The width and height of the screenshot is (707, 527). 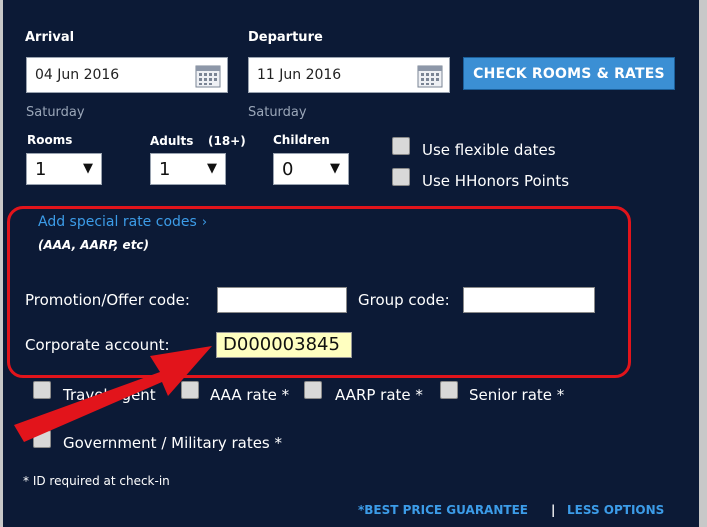 What do you see at coordinates (379, 395) in the screenshot?
I see `aarp-rate-label: AARP rate *` at bounding box center [379, 395].